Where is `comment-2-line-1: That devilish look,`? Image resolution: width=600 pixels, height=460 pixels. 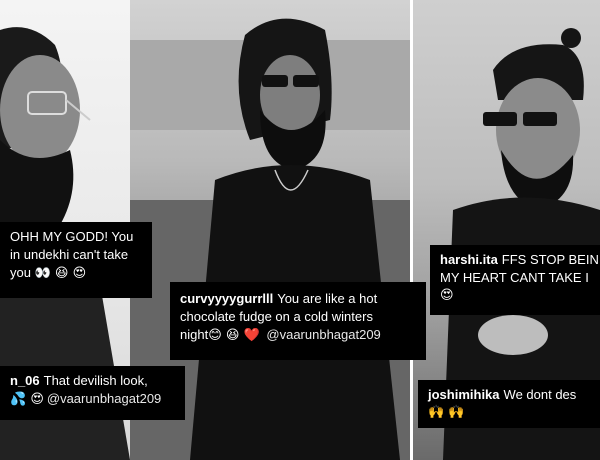 comment-2-line-1: That devilish look, is located at coordinates (95, 380).